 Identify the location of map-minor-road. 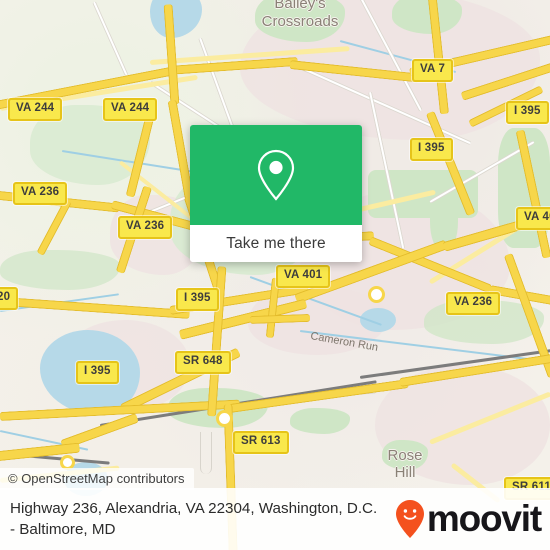
(206, 453).